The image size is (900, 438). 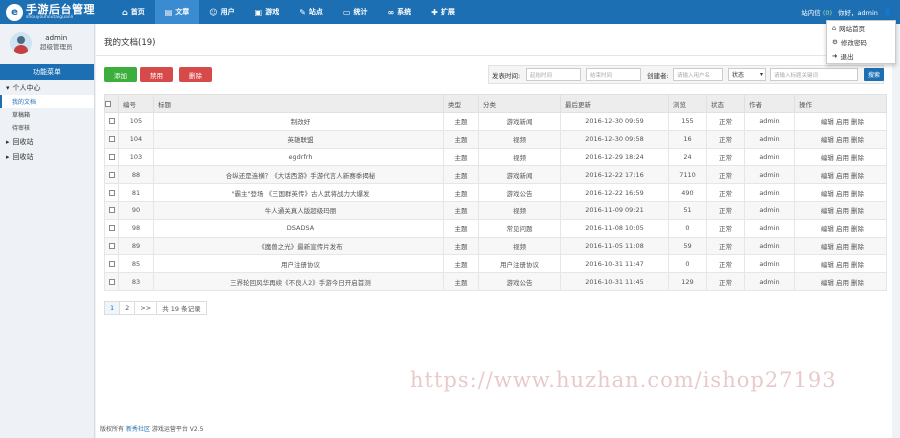 What do you see at coordinates (519, 228) in the screenshot?
I see `cell-category: 常见问题` at bounding box center [519, 228].